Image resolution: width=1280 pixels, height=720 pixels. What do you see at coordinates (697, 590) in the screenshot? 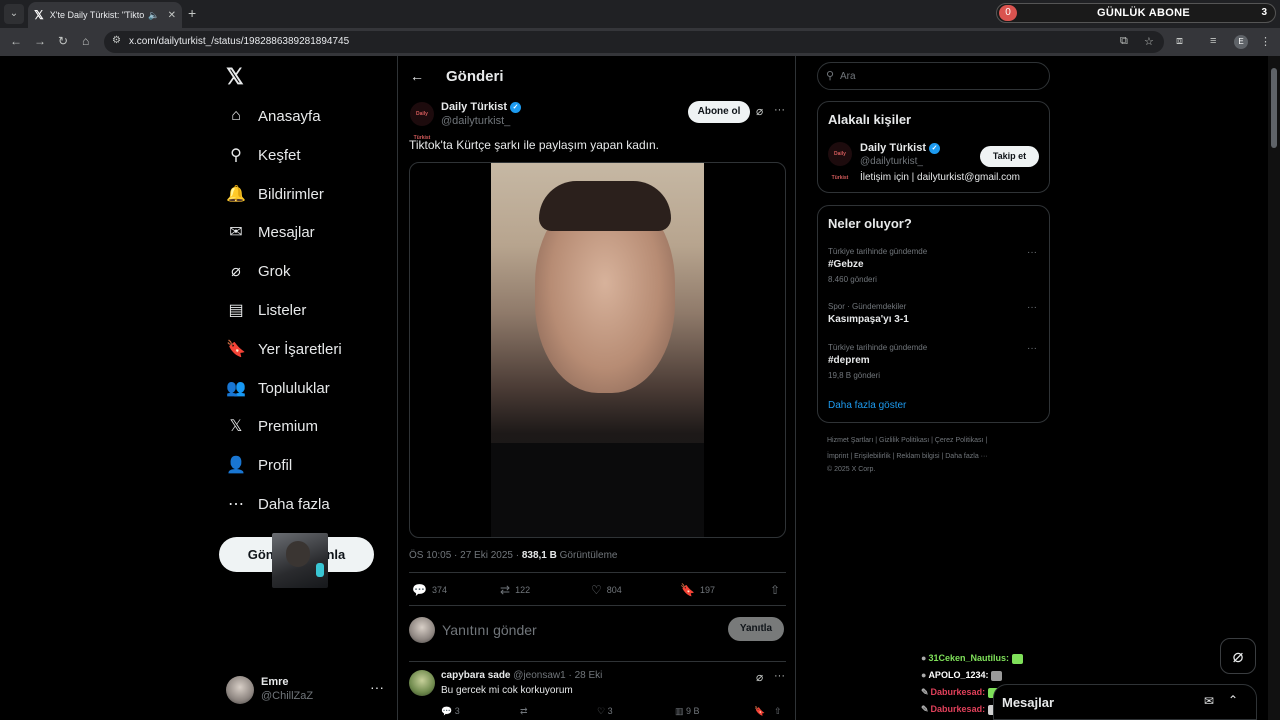
I see `bookmark-action: 🔖 197` at bounding box center [697, 590].